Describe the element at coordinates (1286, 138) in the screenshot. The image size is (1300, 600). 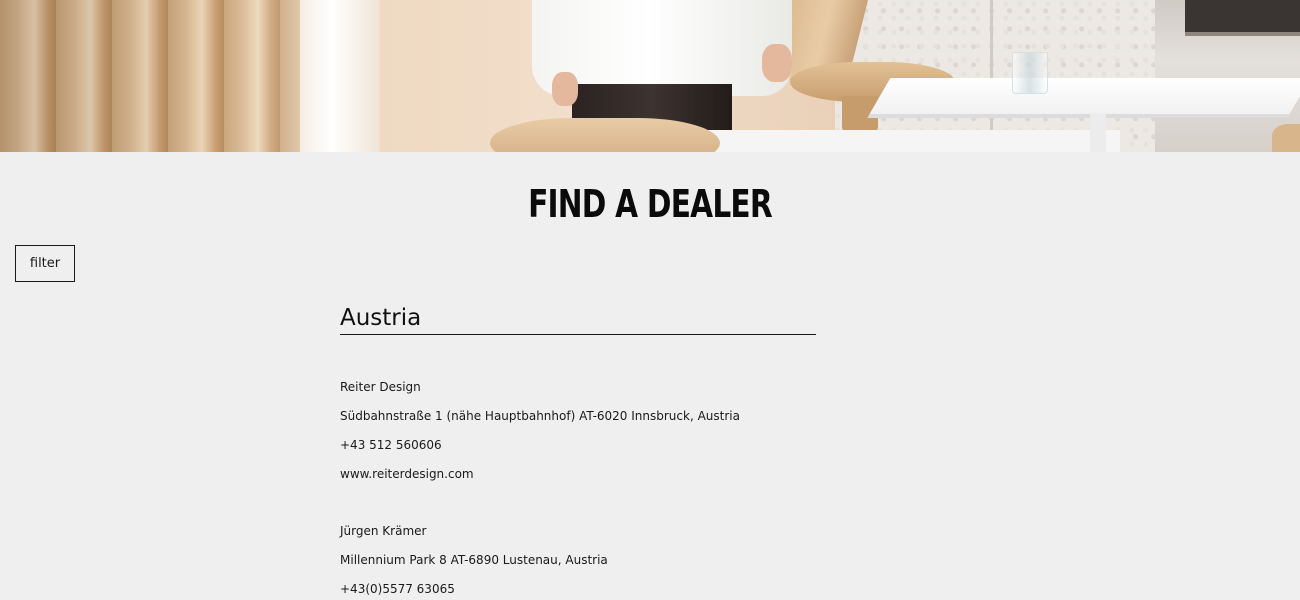
I see `chair-edge` at that location.